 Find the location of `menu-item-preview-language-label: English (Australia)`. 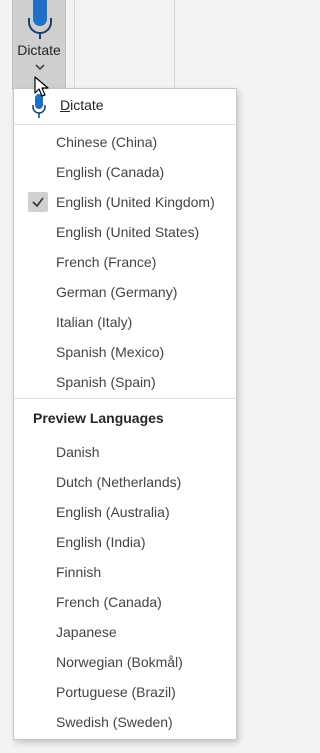

menu-item-preview-language-label: English (Australia) is located at coordinates (113, 512).